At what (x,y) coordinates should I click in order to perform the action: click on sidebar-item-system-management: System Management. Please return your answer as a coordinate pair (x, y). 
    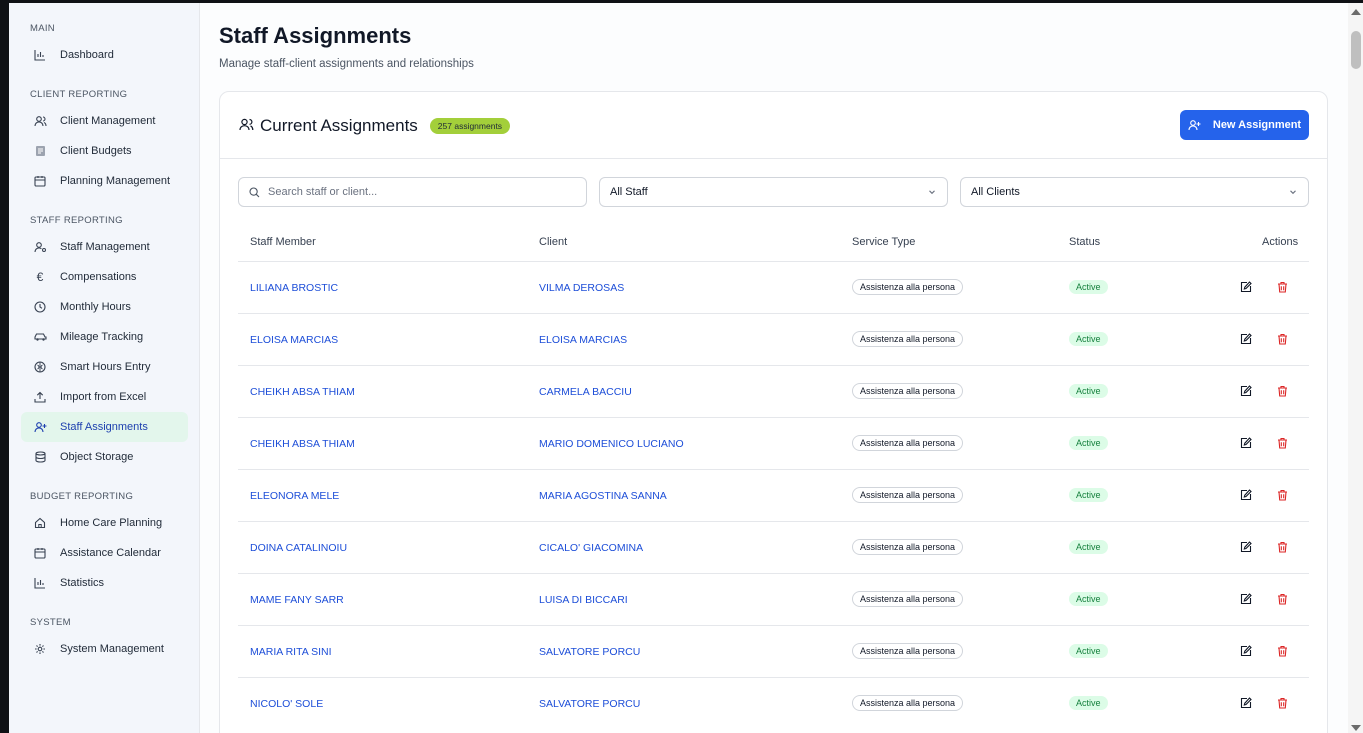
    Looking at the image, I should click on (104, 649).